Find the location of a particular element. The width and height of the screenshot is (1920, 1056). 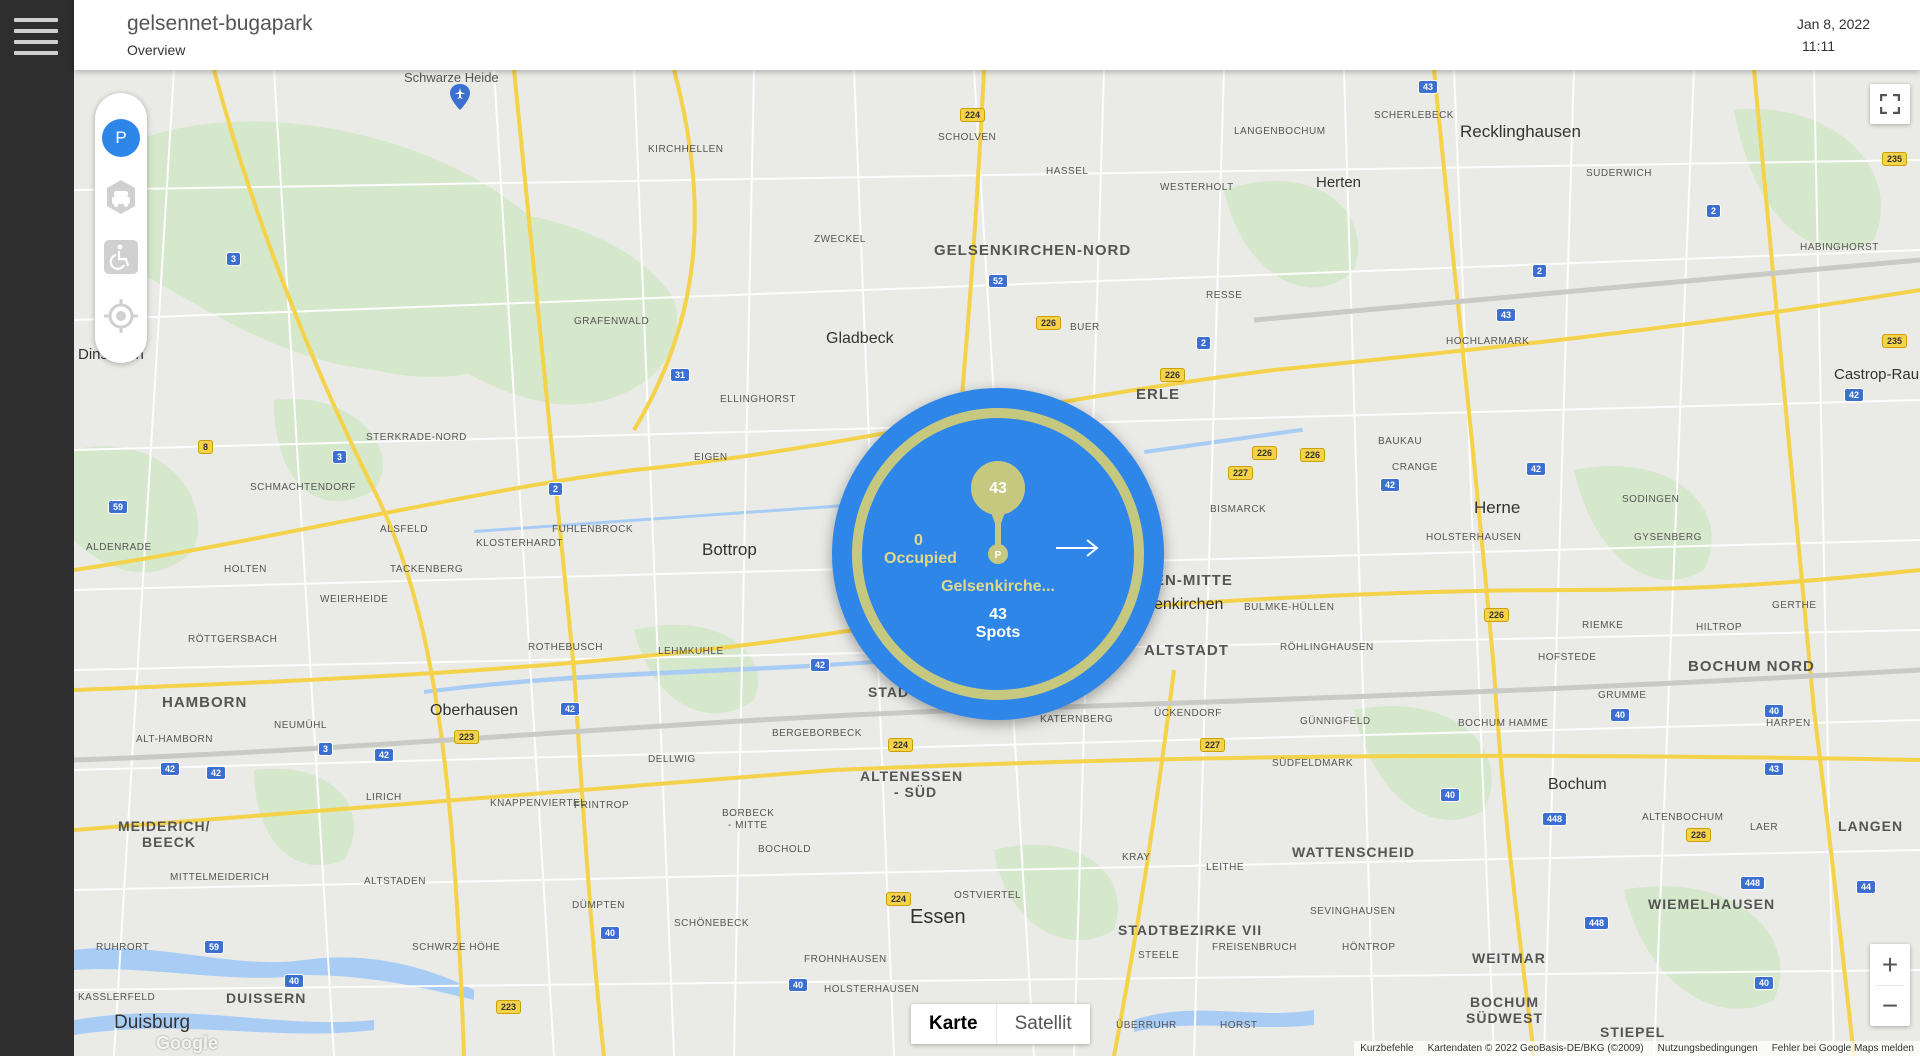

place-label: HILTROP is located at coordinates (1719, 627).